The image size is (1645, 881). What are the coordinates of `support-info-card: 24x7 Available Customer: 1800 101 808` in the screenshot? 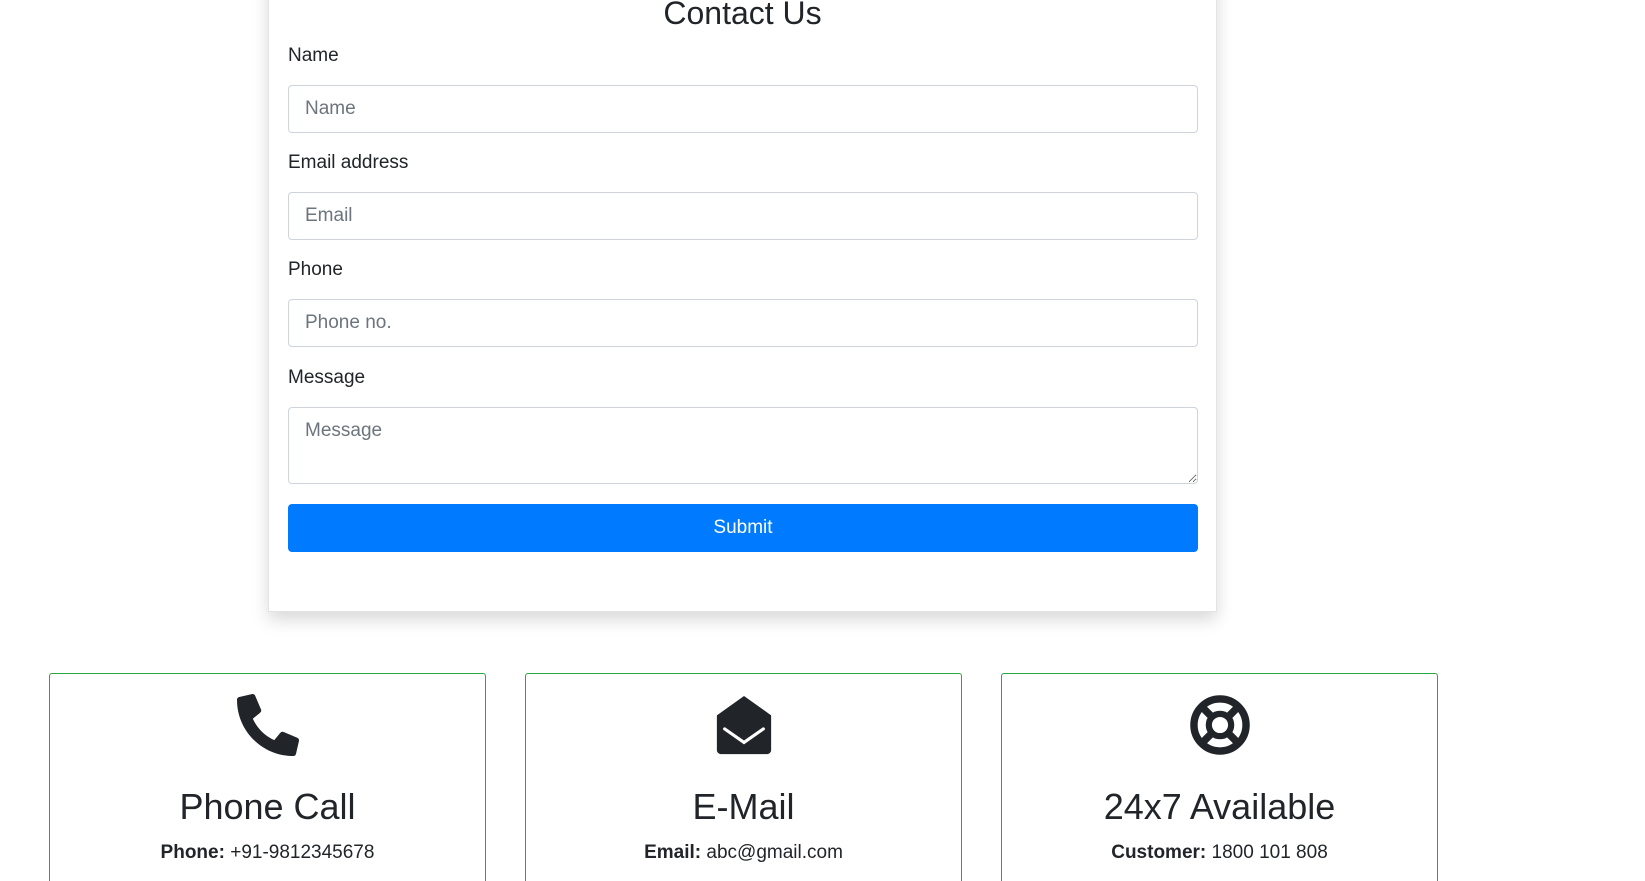 It's located at (1219, 777).